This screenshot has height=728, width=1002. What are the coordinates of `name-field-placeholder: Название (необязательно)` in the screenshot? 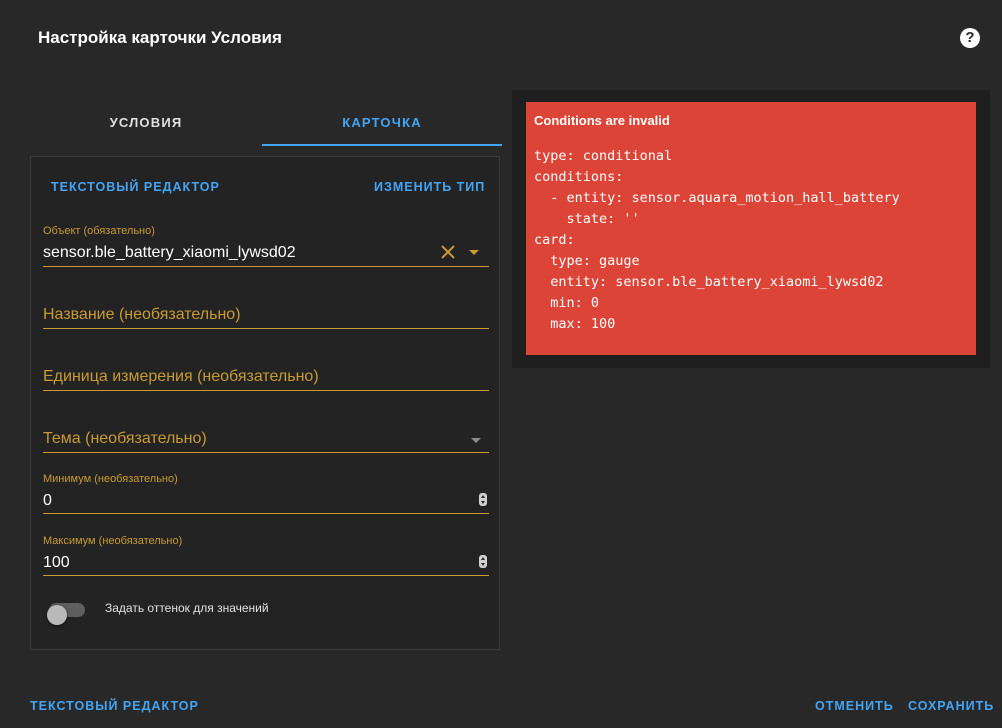 It's located at (142, 314).